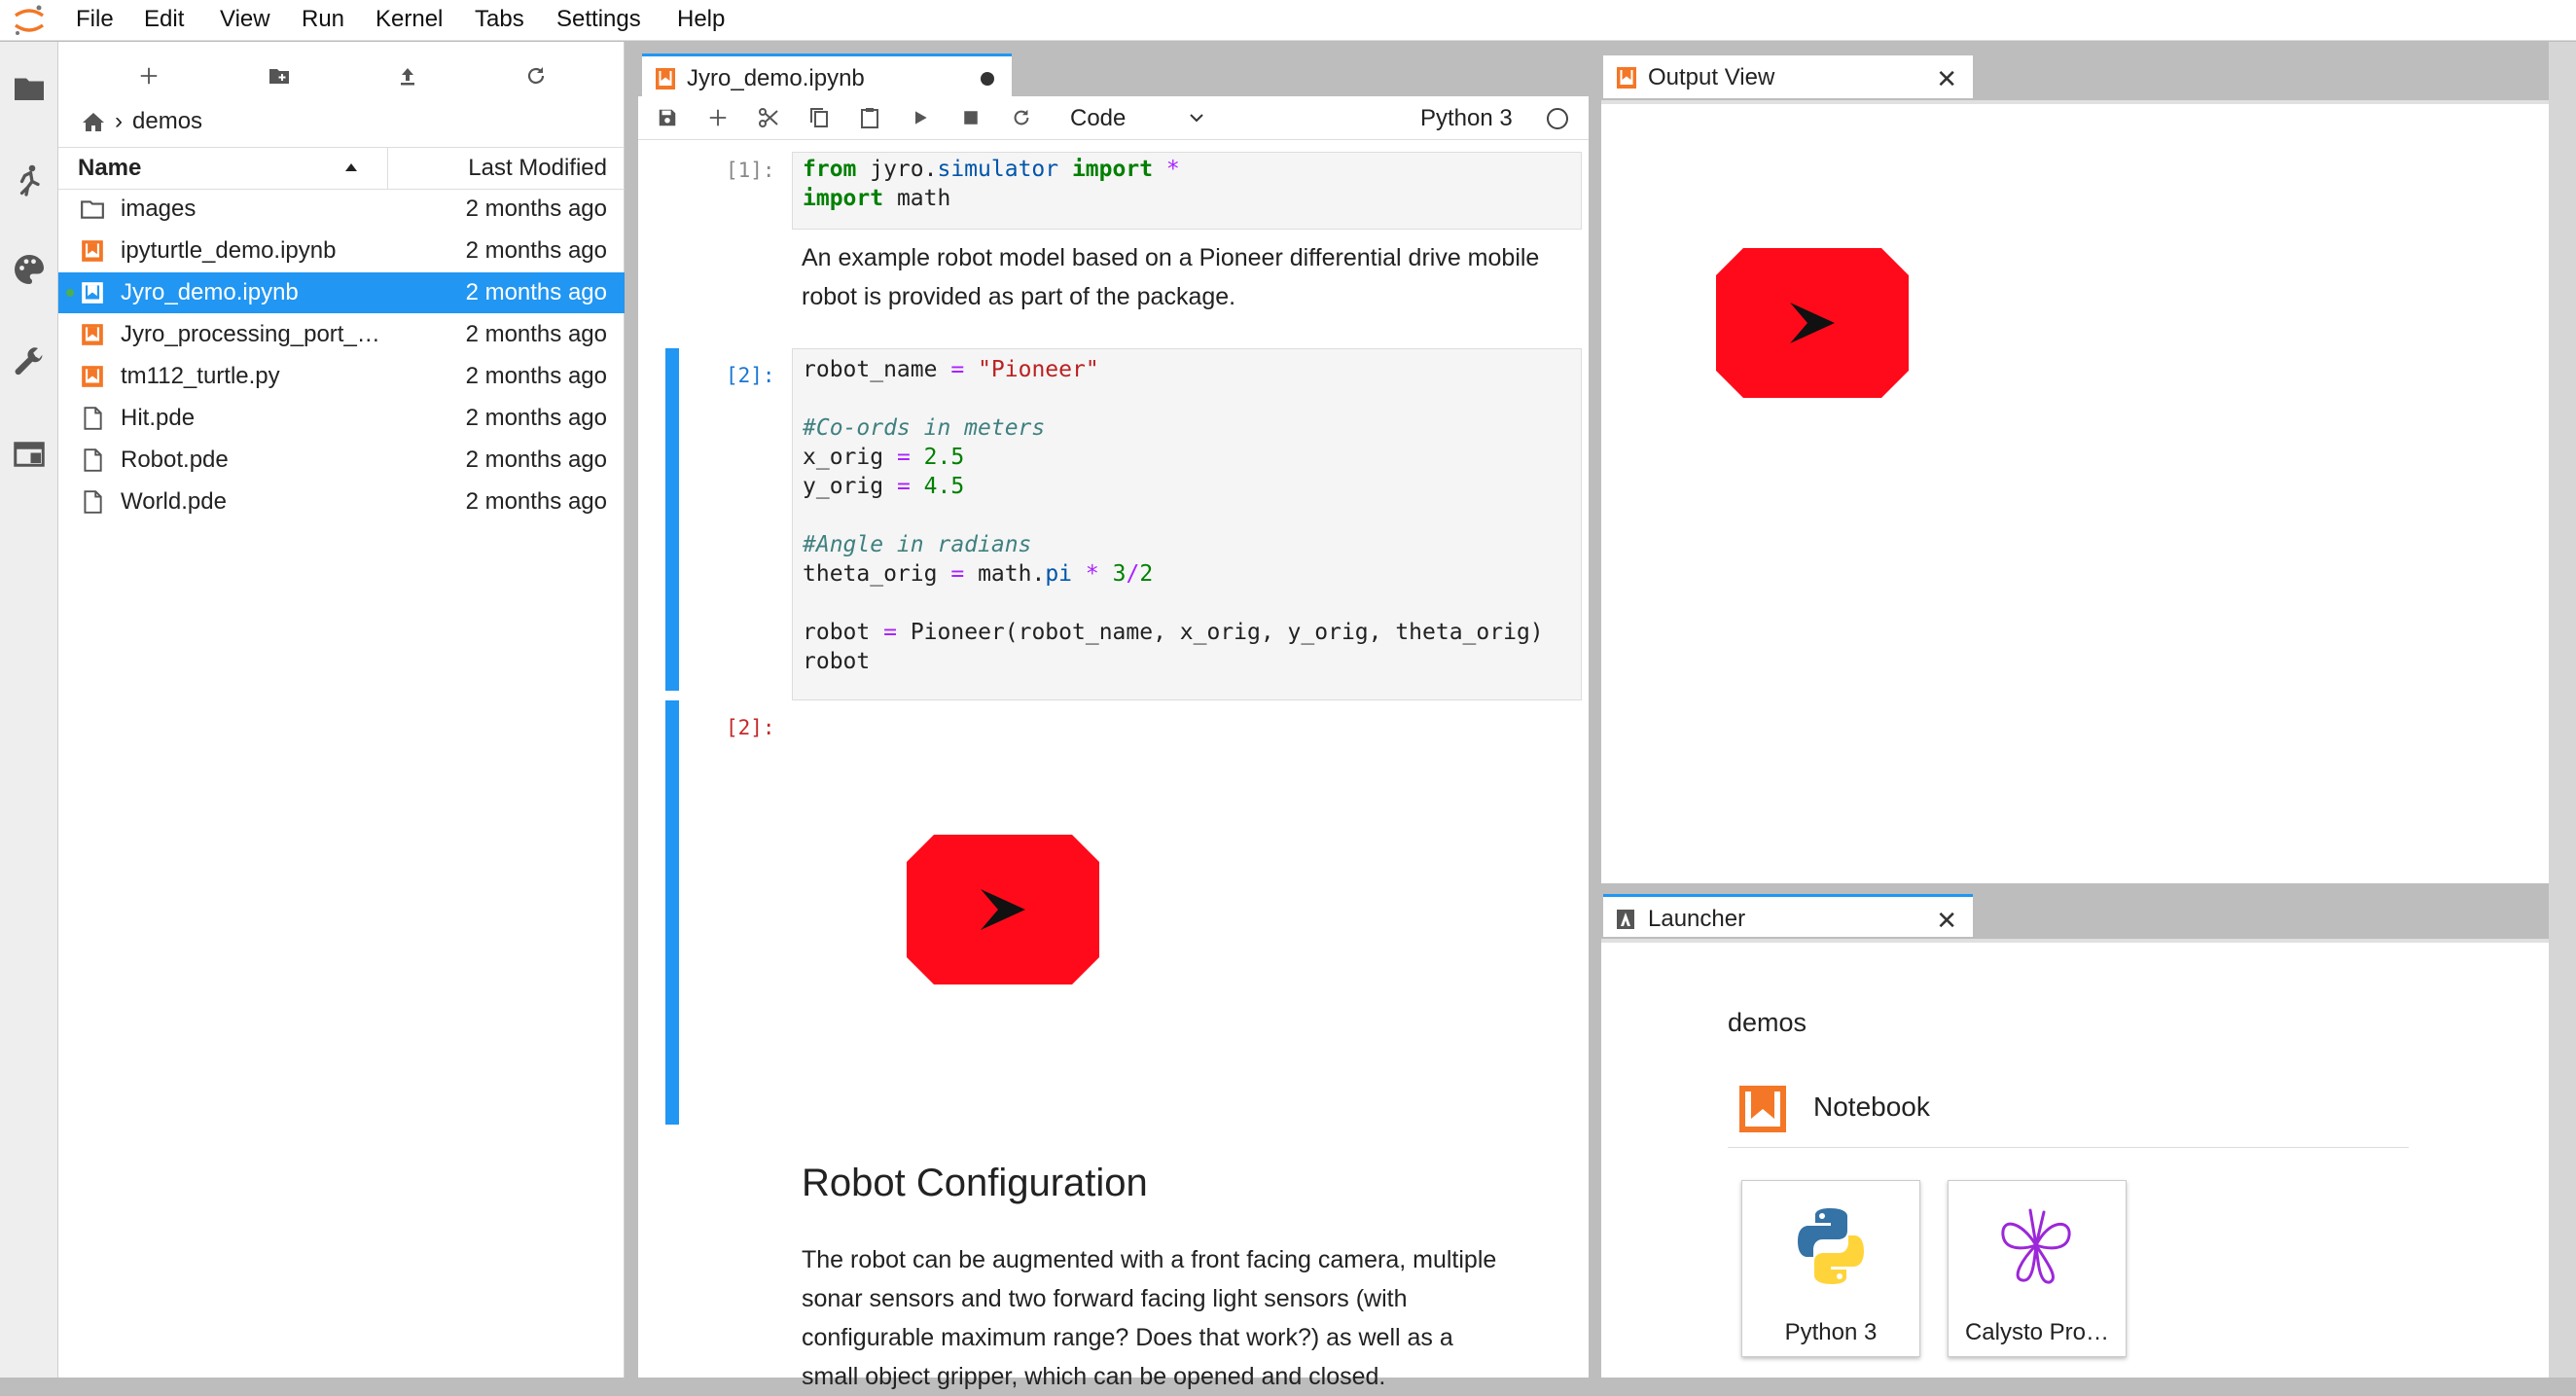 The height and width of the screenshot is (1396, 2576). What do you see at coordinates (869, 118) in the screenshot?
I see `paste-button` at bounding box center [869, 118].